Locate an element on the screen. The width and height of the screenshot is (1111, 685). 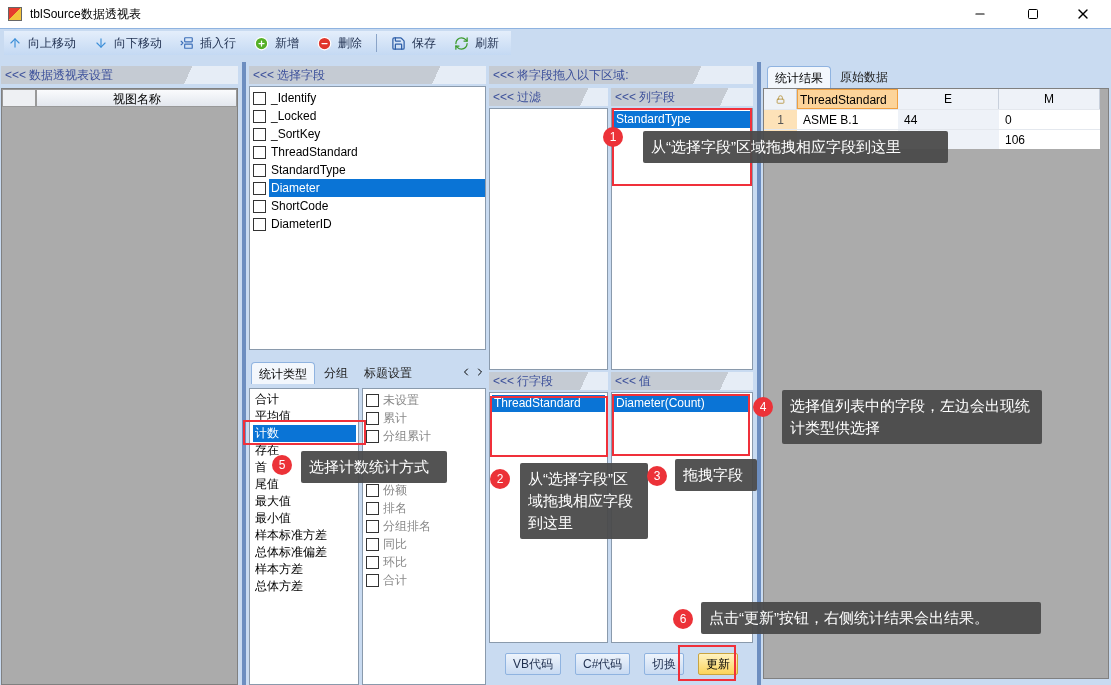
stat-option-label: 累计 is located at coordinates (395, 418).